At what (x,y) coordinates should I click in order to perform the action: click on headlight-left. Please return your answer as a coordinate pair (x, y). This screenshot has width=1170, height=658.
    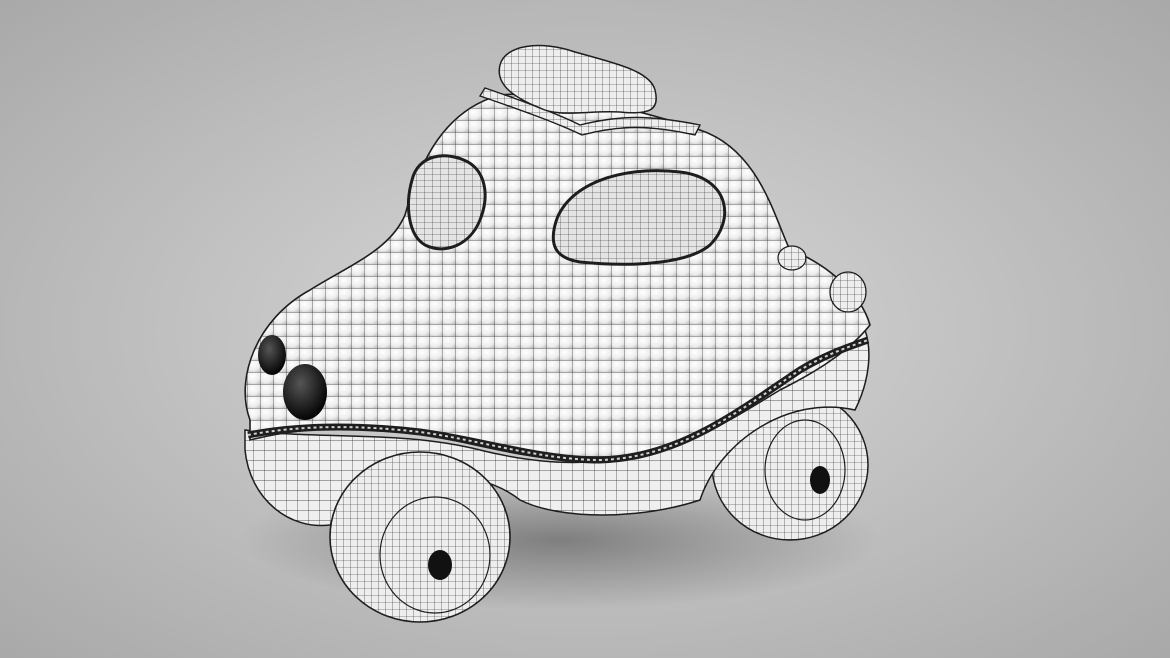
    Looking at the image, I should click on (272, 355).